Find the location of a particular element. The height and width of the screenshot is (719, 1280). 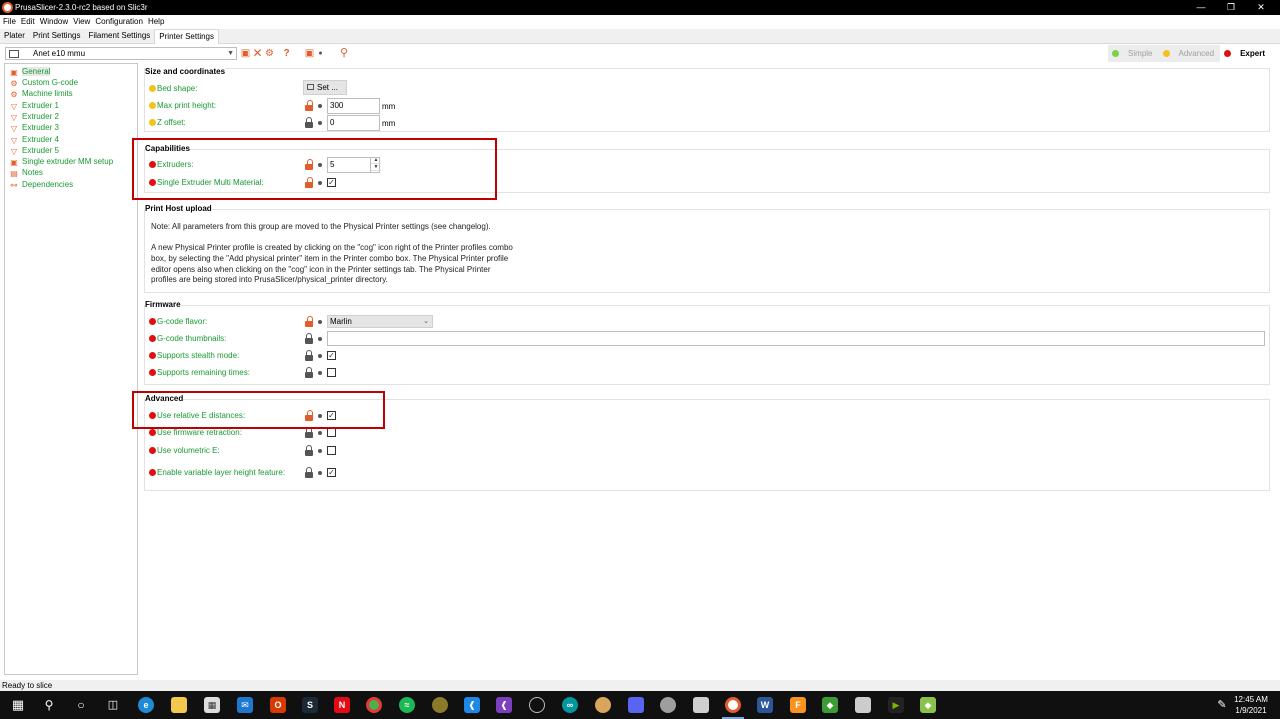

page-extruder-5: ▽ Extruder 5 is located at coordinates (34, 150).